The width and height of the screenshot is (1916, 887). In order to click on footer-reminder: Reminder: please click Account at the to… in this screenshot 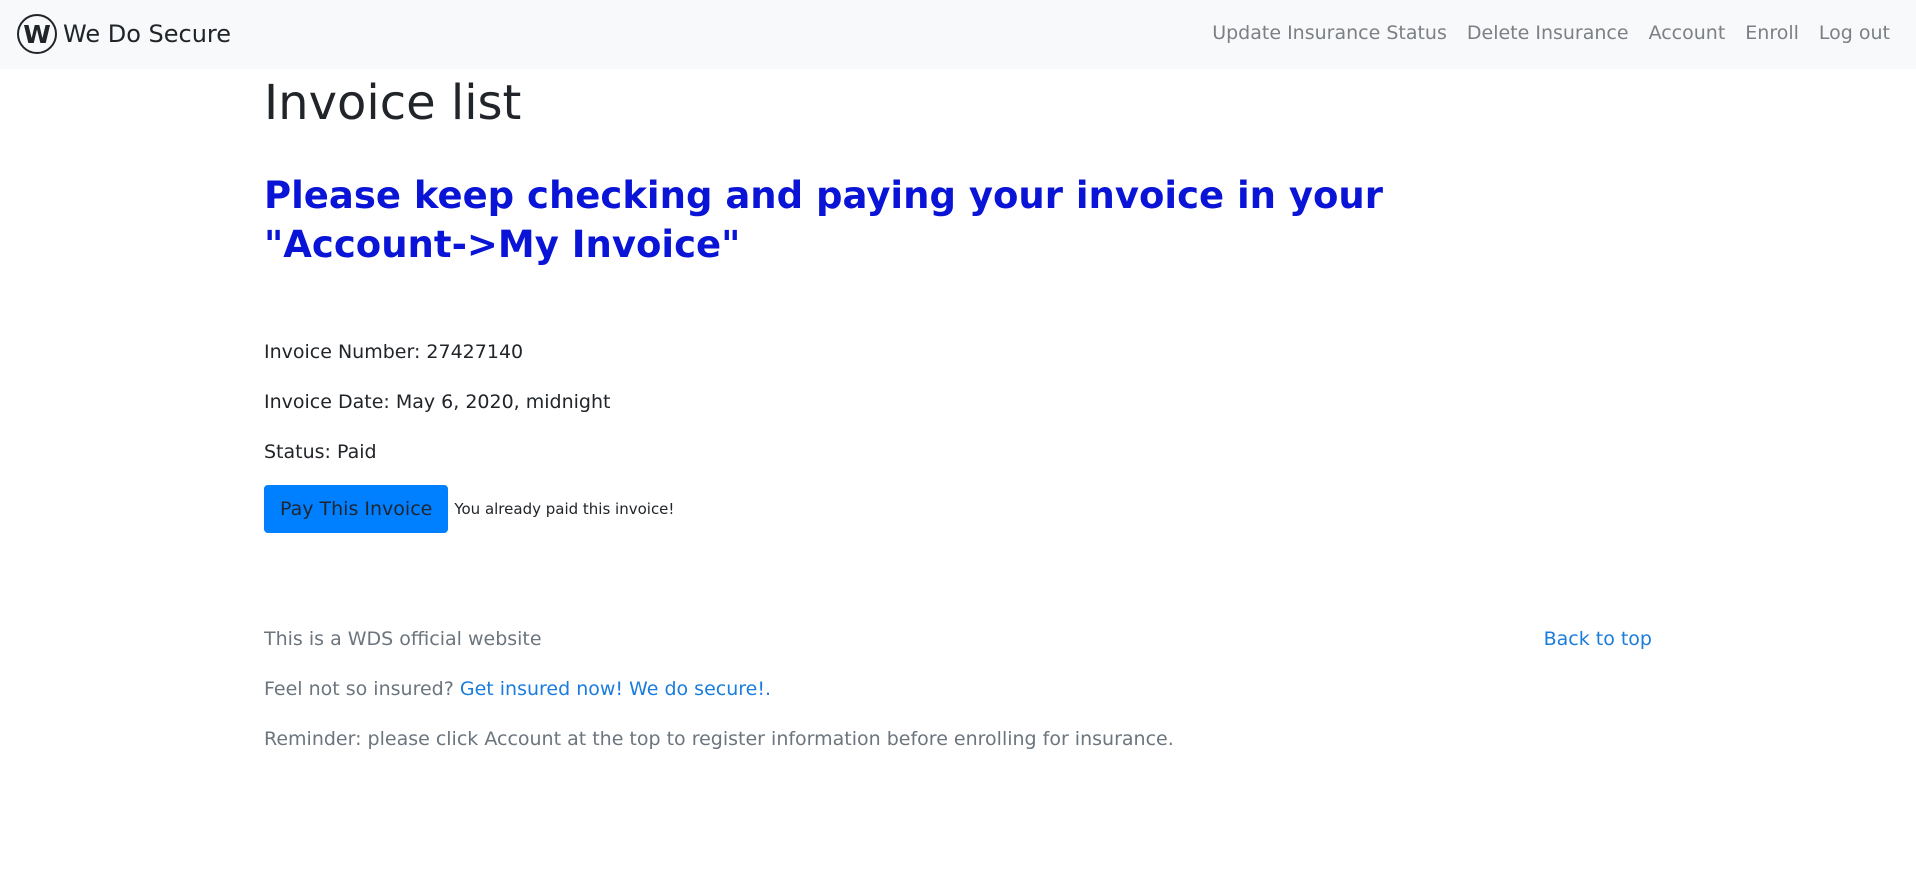, I will do `click(719, 739)`.